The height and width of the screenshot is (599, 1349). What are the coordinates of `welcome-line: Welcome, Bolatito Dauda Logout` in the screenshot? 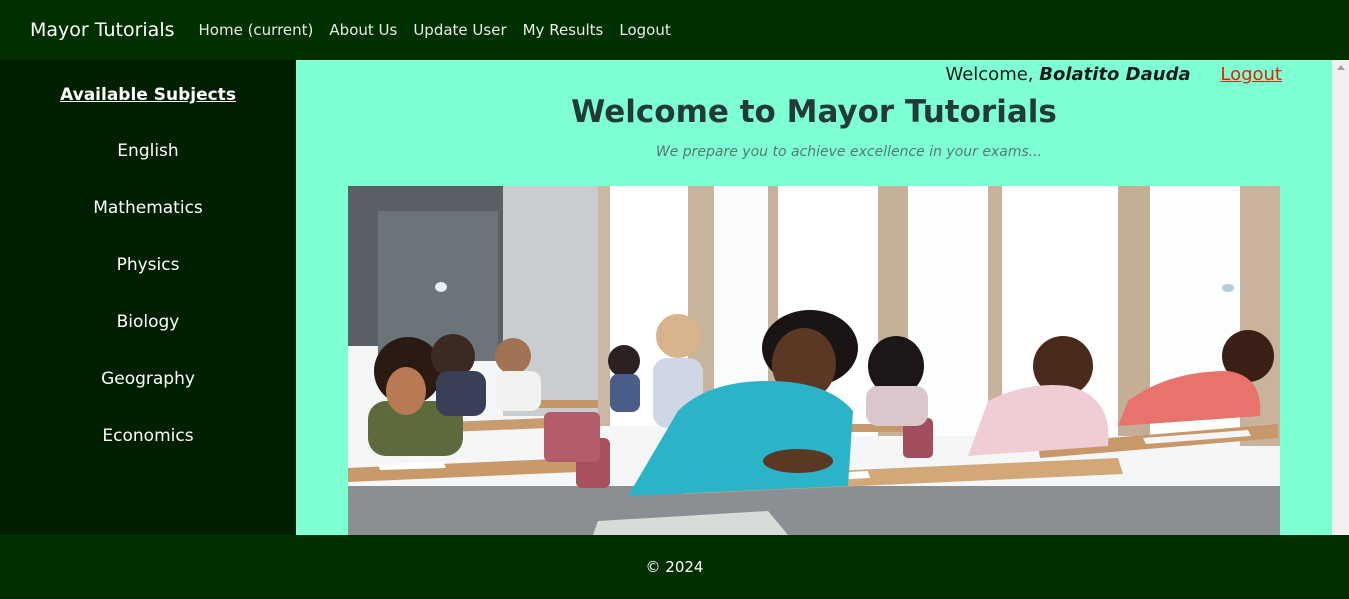 It's located at (1113, 74).